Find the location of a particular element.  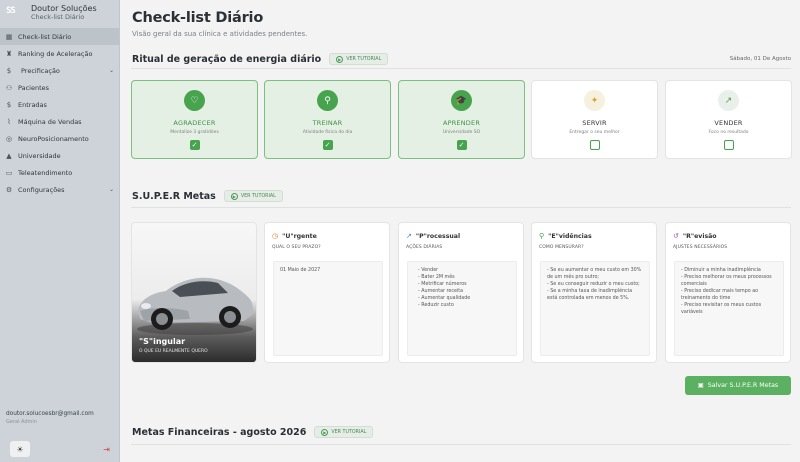

brand-name: Doutor Soluções is located at coordinates (64, 8).